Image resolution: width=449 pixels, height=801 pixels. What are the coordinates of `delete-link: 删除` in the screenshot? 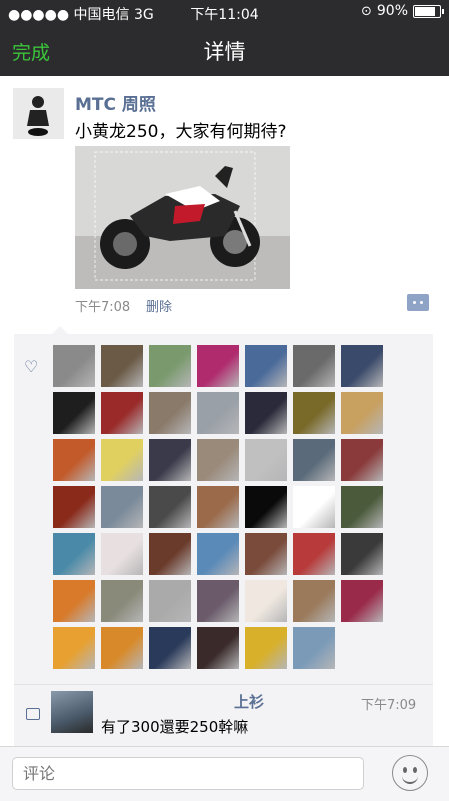 It's located at (159, 305).